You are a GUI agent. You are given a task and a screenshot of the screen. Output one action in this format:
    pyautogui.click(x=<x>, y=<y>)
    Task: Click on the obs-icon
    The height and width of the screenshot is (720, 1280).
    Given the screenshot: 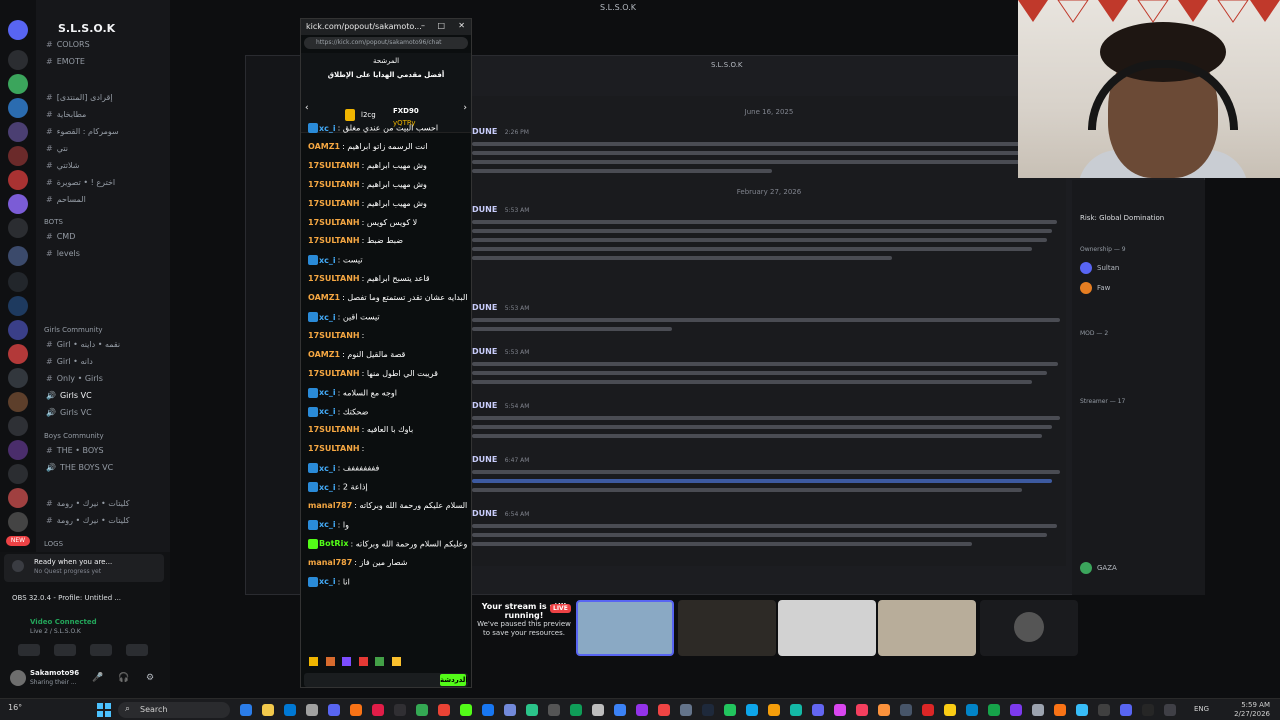 What is the action you would take?
    pyautogui.click(x=400, y=710)
    